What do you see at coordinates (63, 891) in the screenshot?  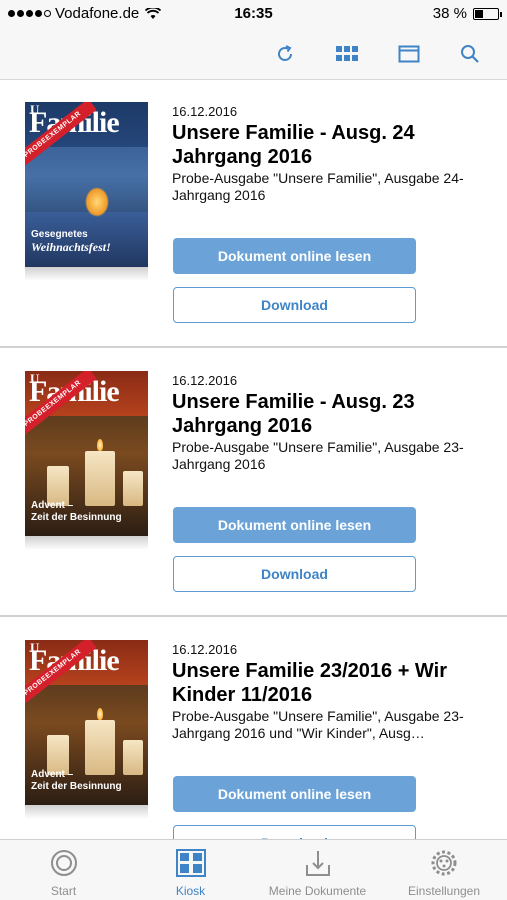 I see `tab-label: Start` at bounding box center [63, 891].